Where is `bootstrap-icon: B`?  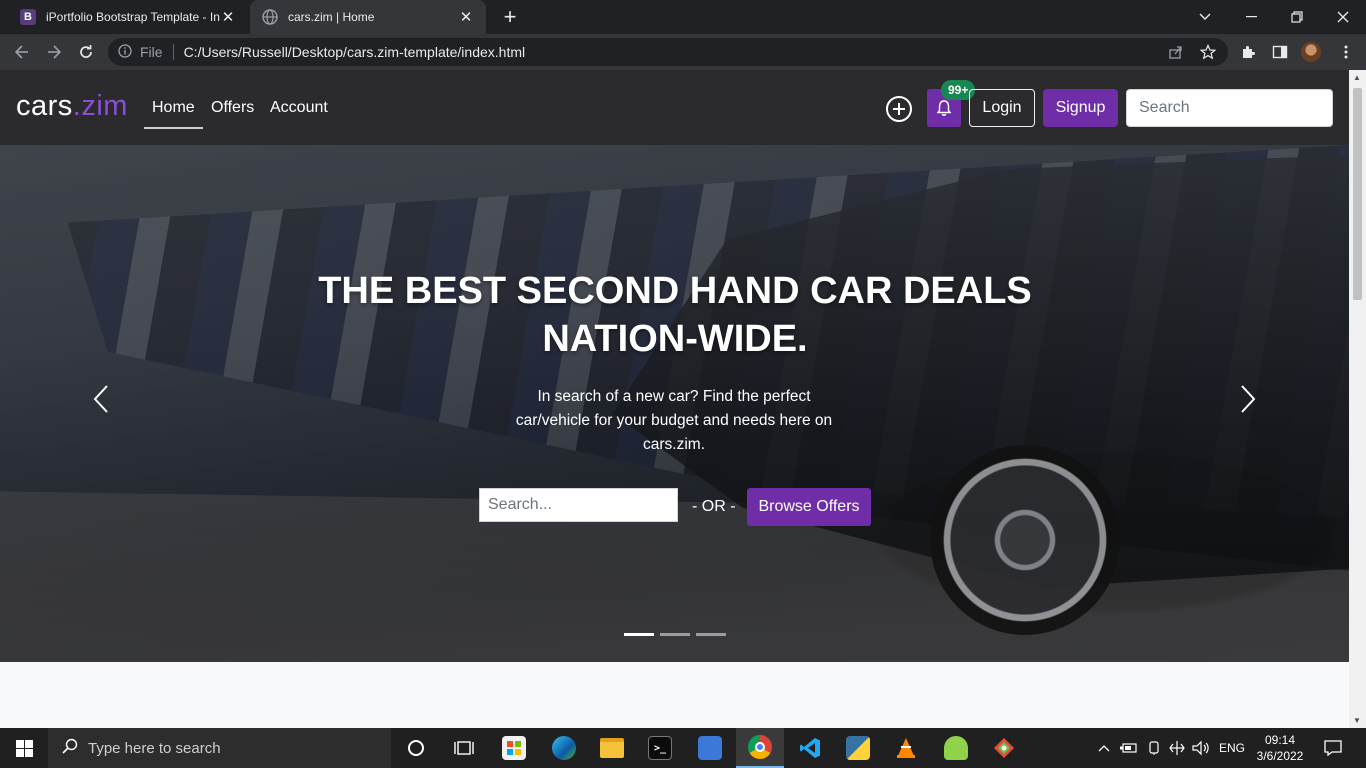 bootstrap-icon: B is located at coordinates (28, 17).